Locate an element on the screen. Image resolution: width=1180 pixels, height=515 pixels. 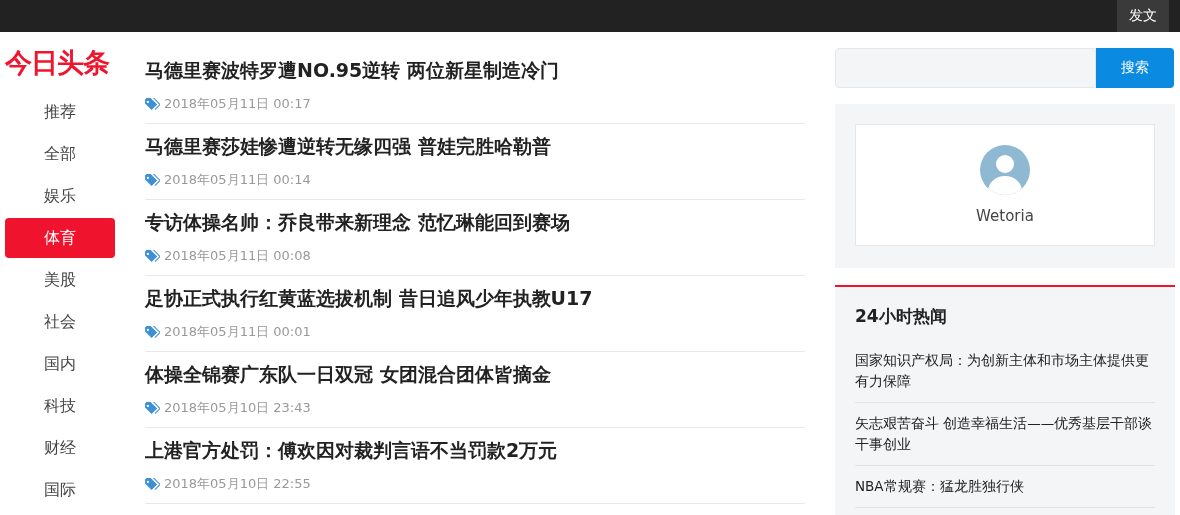
avatar-icon is located at coordinates (1005, 170).